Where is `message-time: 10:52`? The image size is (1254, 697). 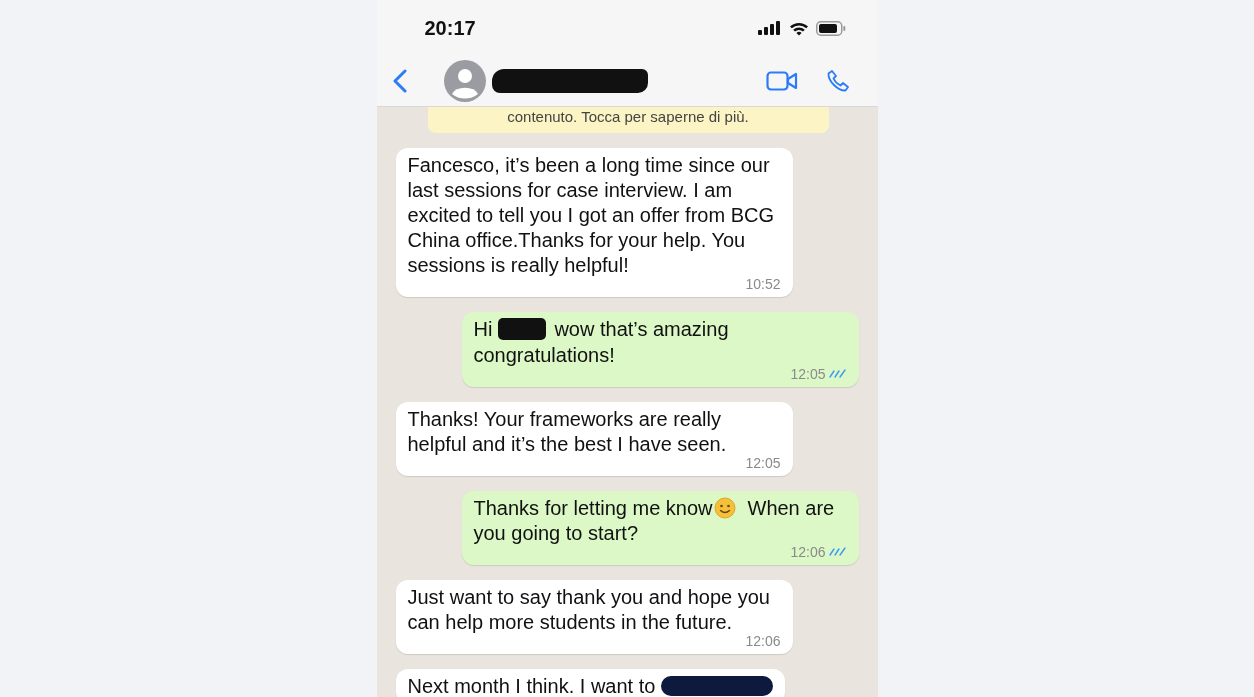 message-time: 10:52 is located at coordinates (763, 284).